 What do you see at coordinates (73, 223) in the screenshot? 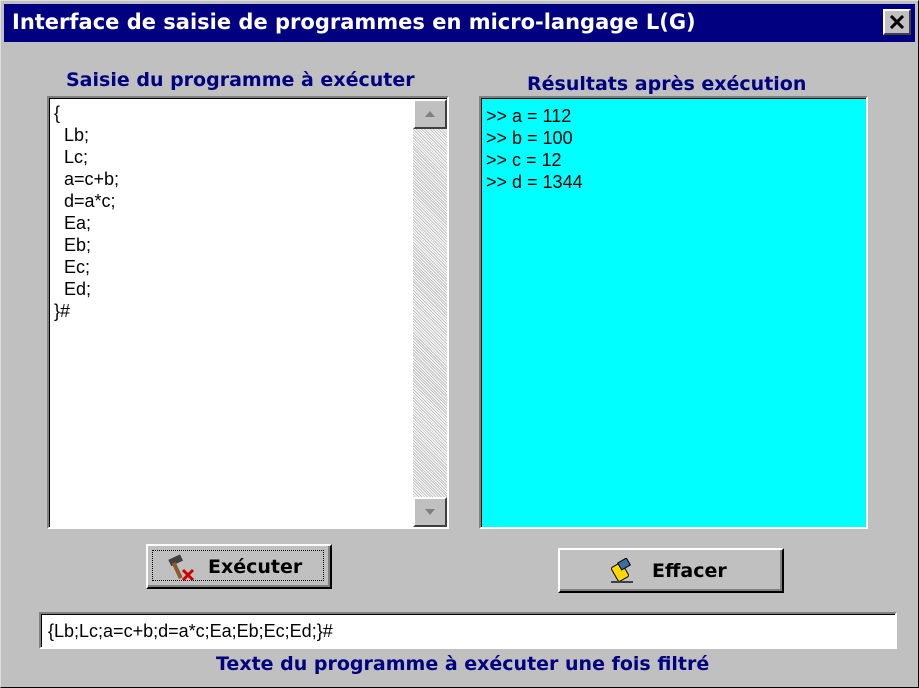
I see `code-line: Ea;` at bounding box center [73, 223].